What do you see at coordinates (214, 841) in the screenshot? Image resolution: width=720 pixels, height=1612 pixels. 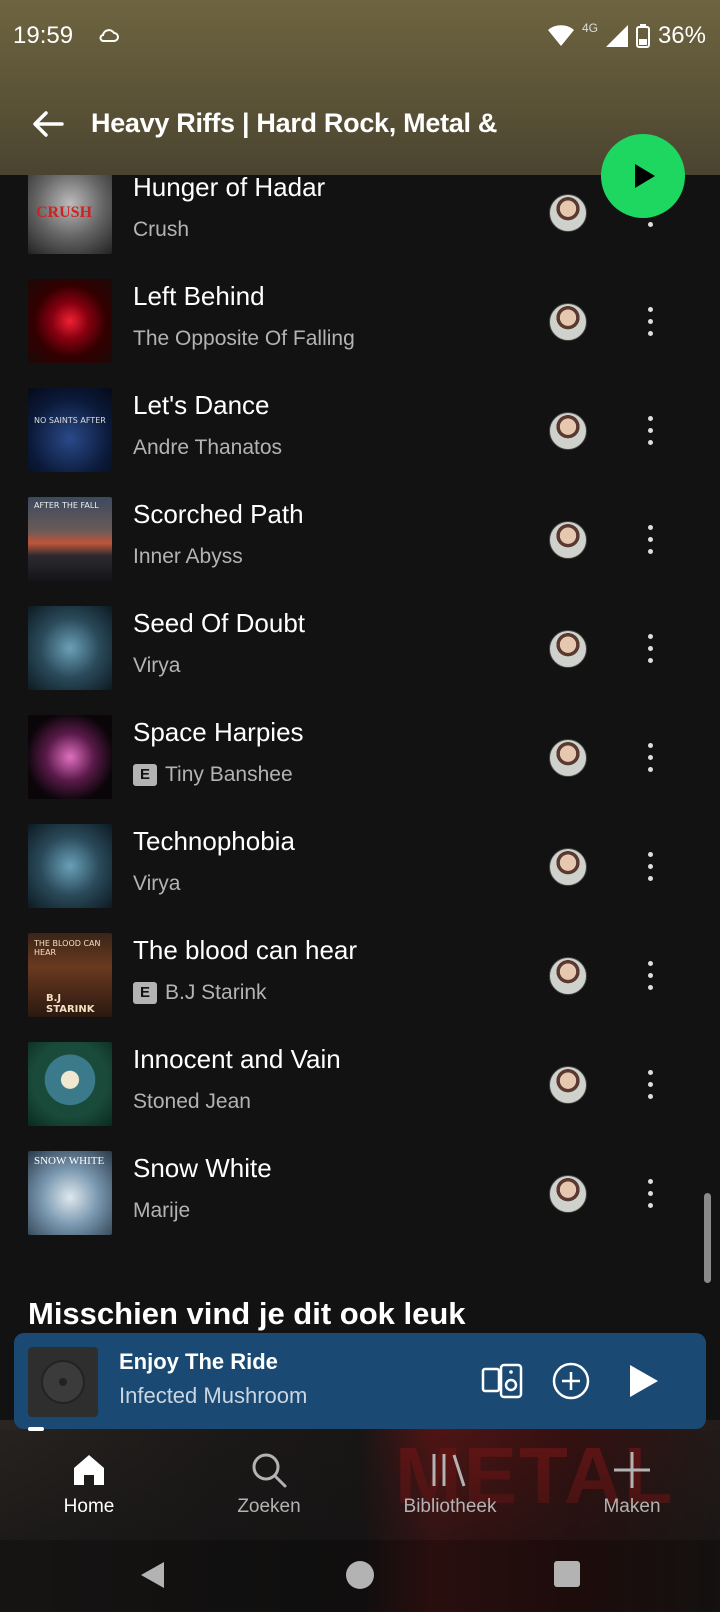 I see `track-title: Technophobia` at bounding box center [214, 841].